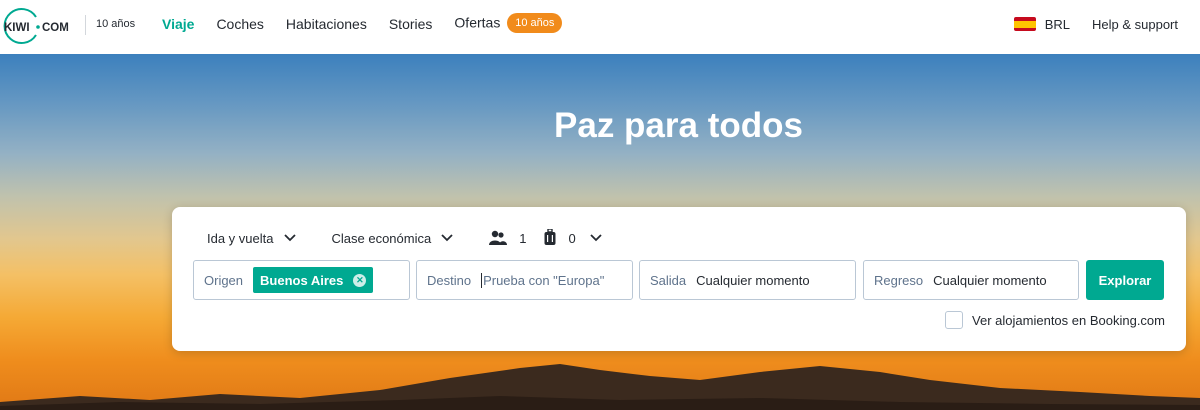 This screenshot has height=410, width=1200. What do you see at coordinates (1024, 24) in the screenshot?
I see `spain-flag-icon` at bounding box center [1024, 24].